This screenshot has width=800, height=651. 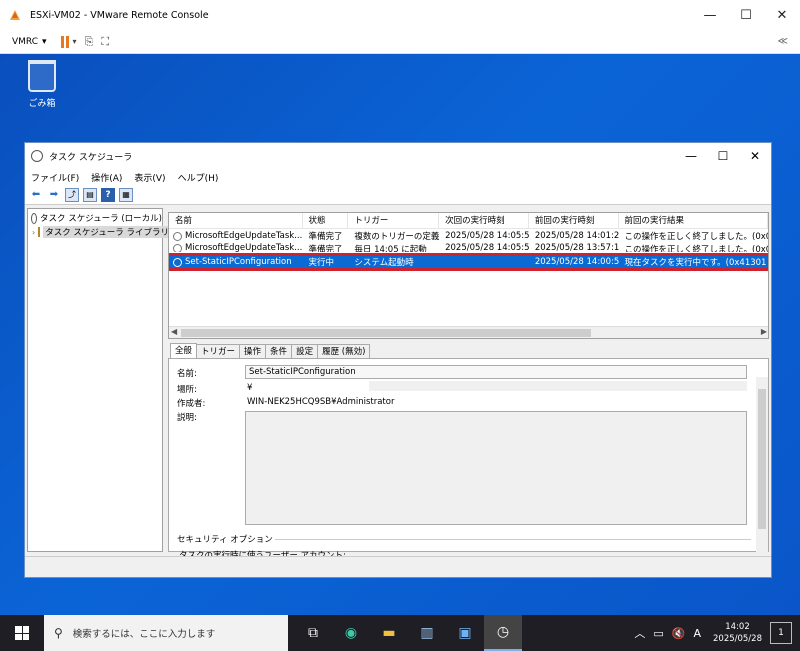 I want to click on server-manager-icon: ▥, so click(x=427, y=633).